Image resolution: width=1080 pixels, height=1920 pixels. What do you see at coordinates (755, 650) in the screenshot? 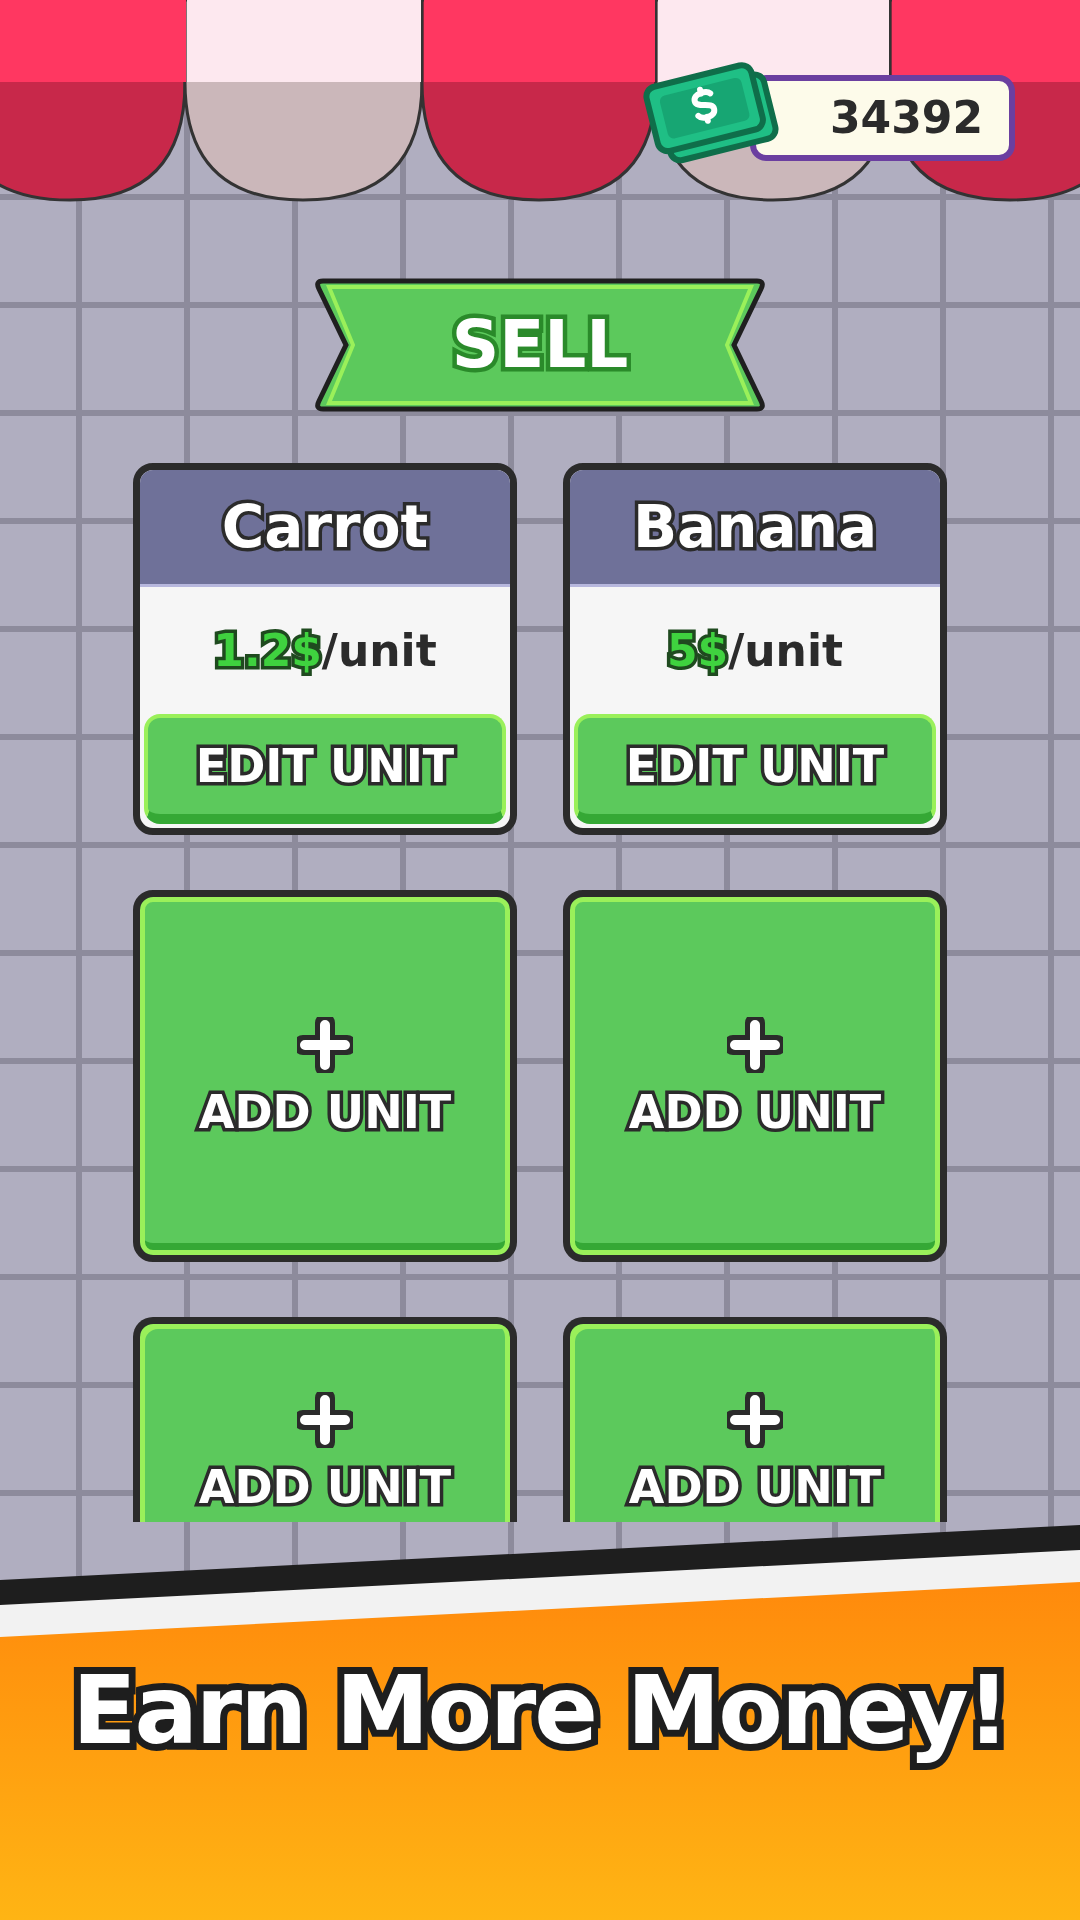
I see `price-label: 5$/unit` at bounding box center [755, 650].